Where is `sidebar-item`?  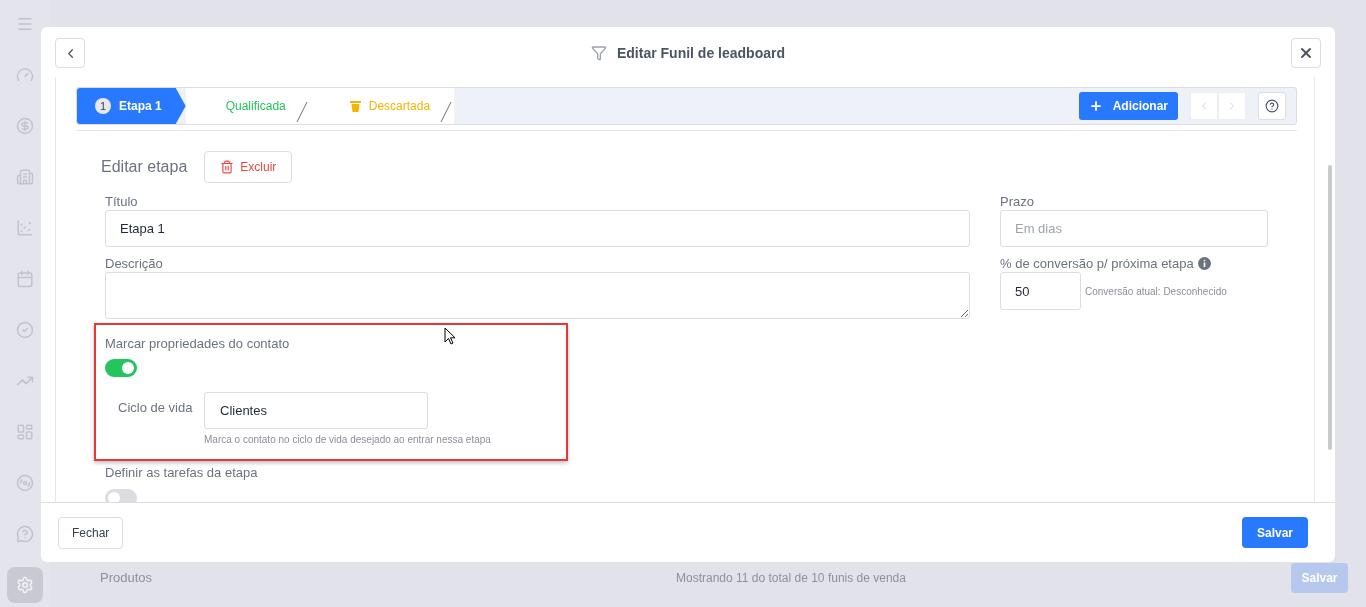
sidebar-item is located at coordinates (25, 585).